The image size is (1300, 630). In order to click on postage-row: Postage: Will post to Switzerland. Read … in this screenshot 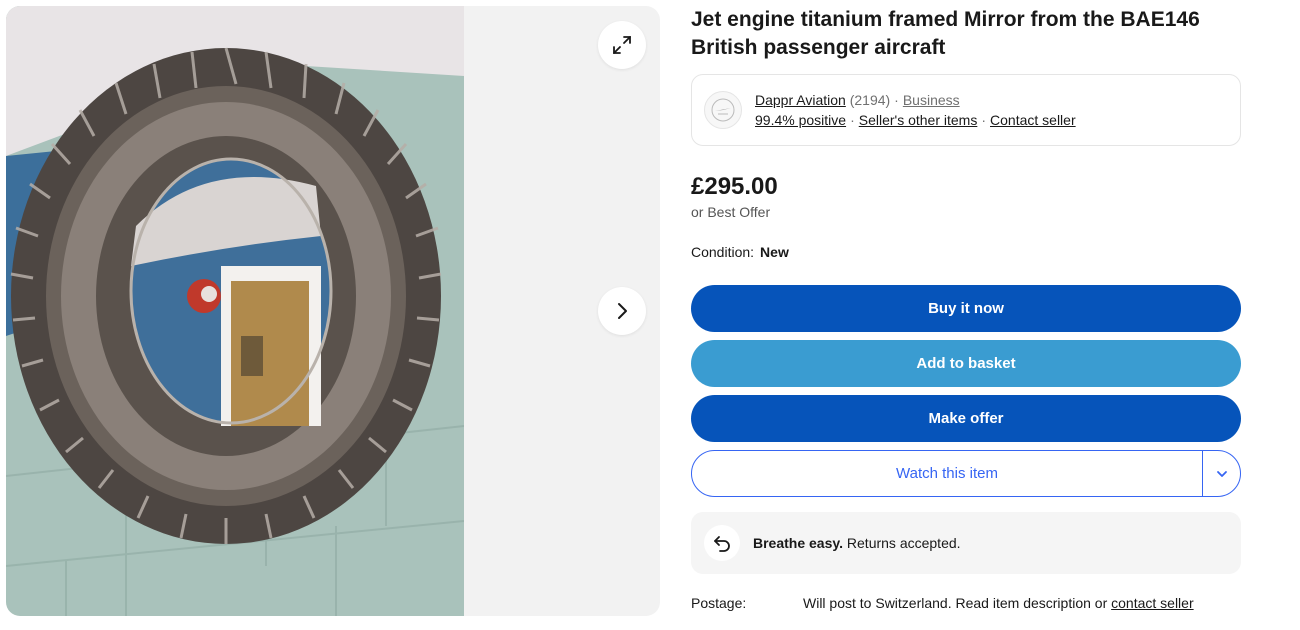, I will do `click(966, 603)`.